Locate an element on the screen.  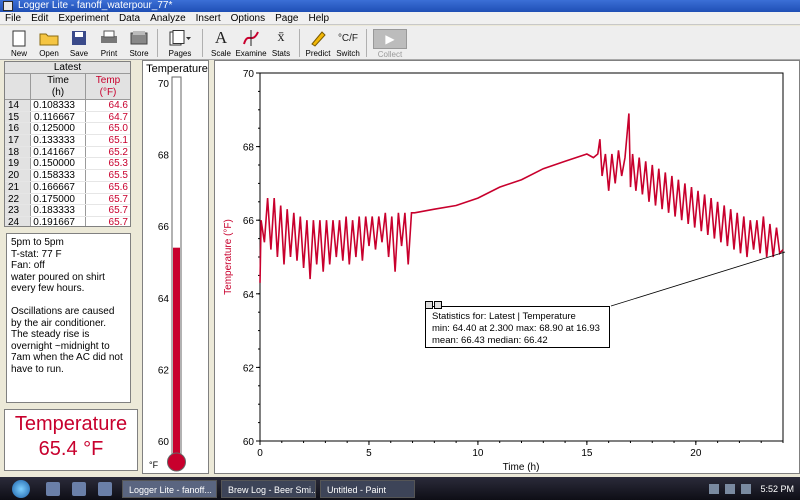
table-row: 24 0.191667 65.7 is located at coordinates (67, 221).